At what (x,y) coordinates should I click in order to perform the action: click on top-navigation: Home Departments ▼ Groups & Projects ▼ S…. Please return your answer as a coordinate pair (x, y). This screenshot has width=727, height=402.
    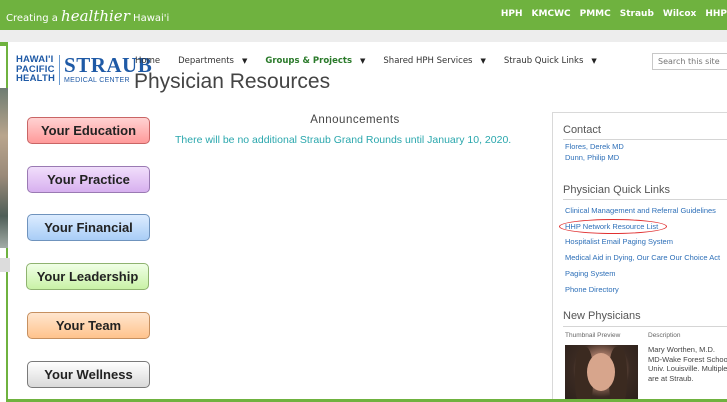
    Looking at the image, I should click on (375, 61).